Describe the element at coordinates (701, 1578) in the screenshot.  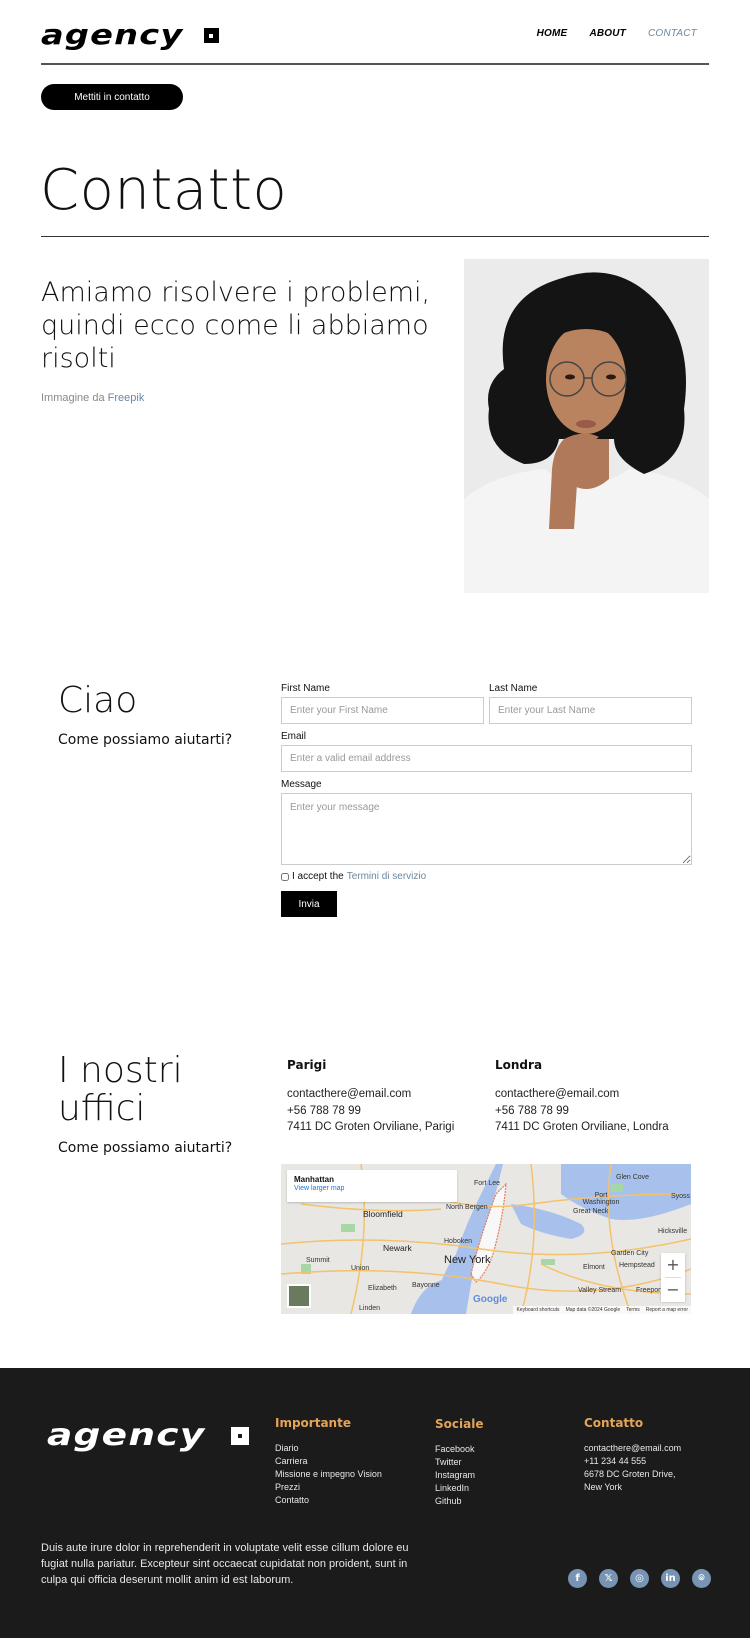
I see `github-icon: ⌾` at that location.